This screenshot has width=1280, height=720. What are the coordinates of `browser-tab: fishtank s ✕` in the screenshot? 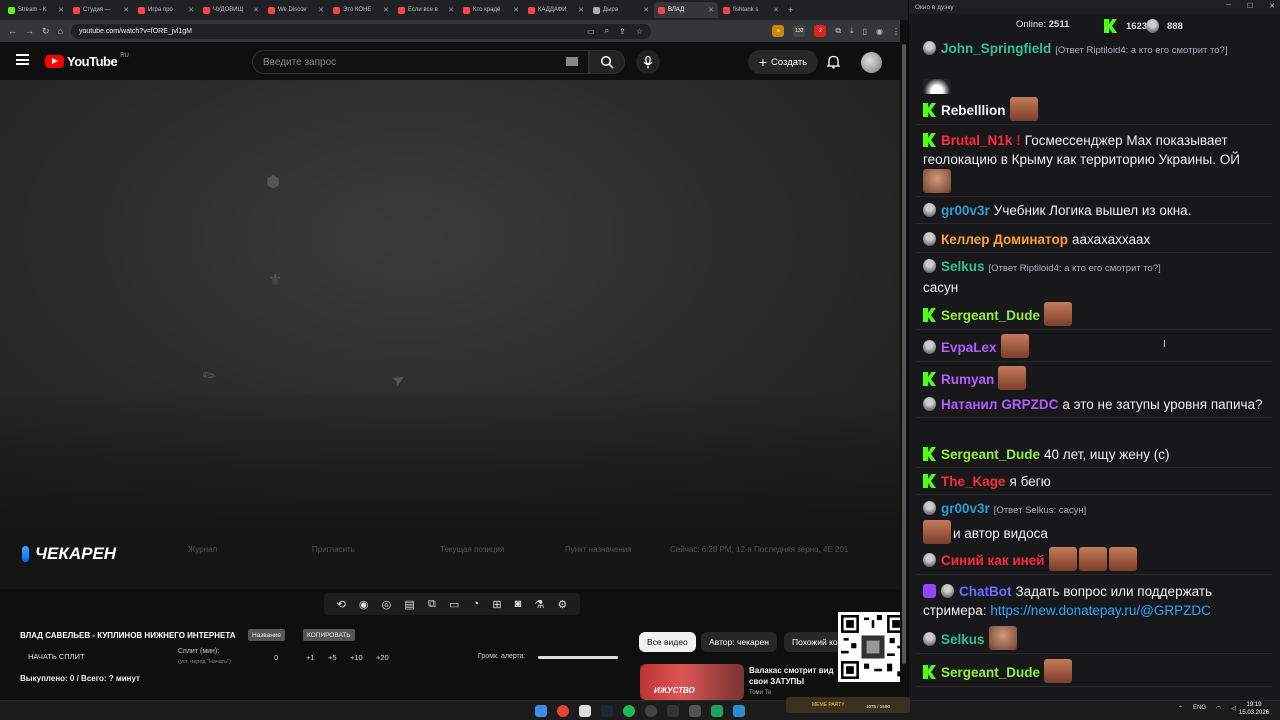 It's located at (751, 10).